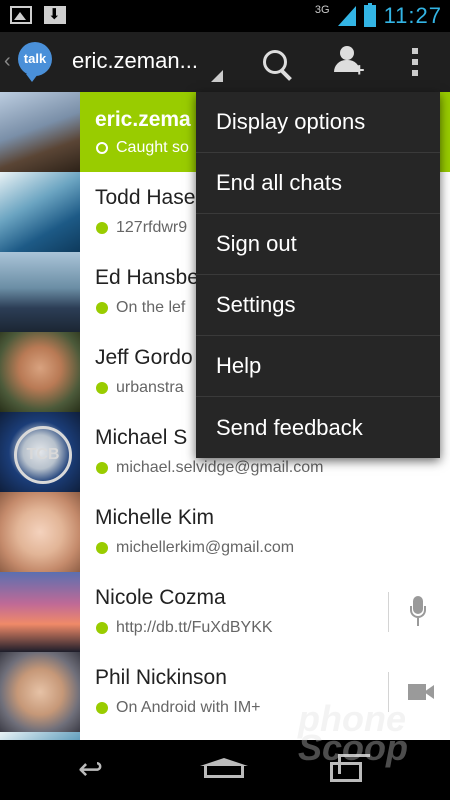 The image size is (450, 800). I want to click on contact-name: Todd Hase, so click(145, 197).